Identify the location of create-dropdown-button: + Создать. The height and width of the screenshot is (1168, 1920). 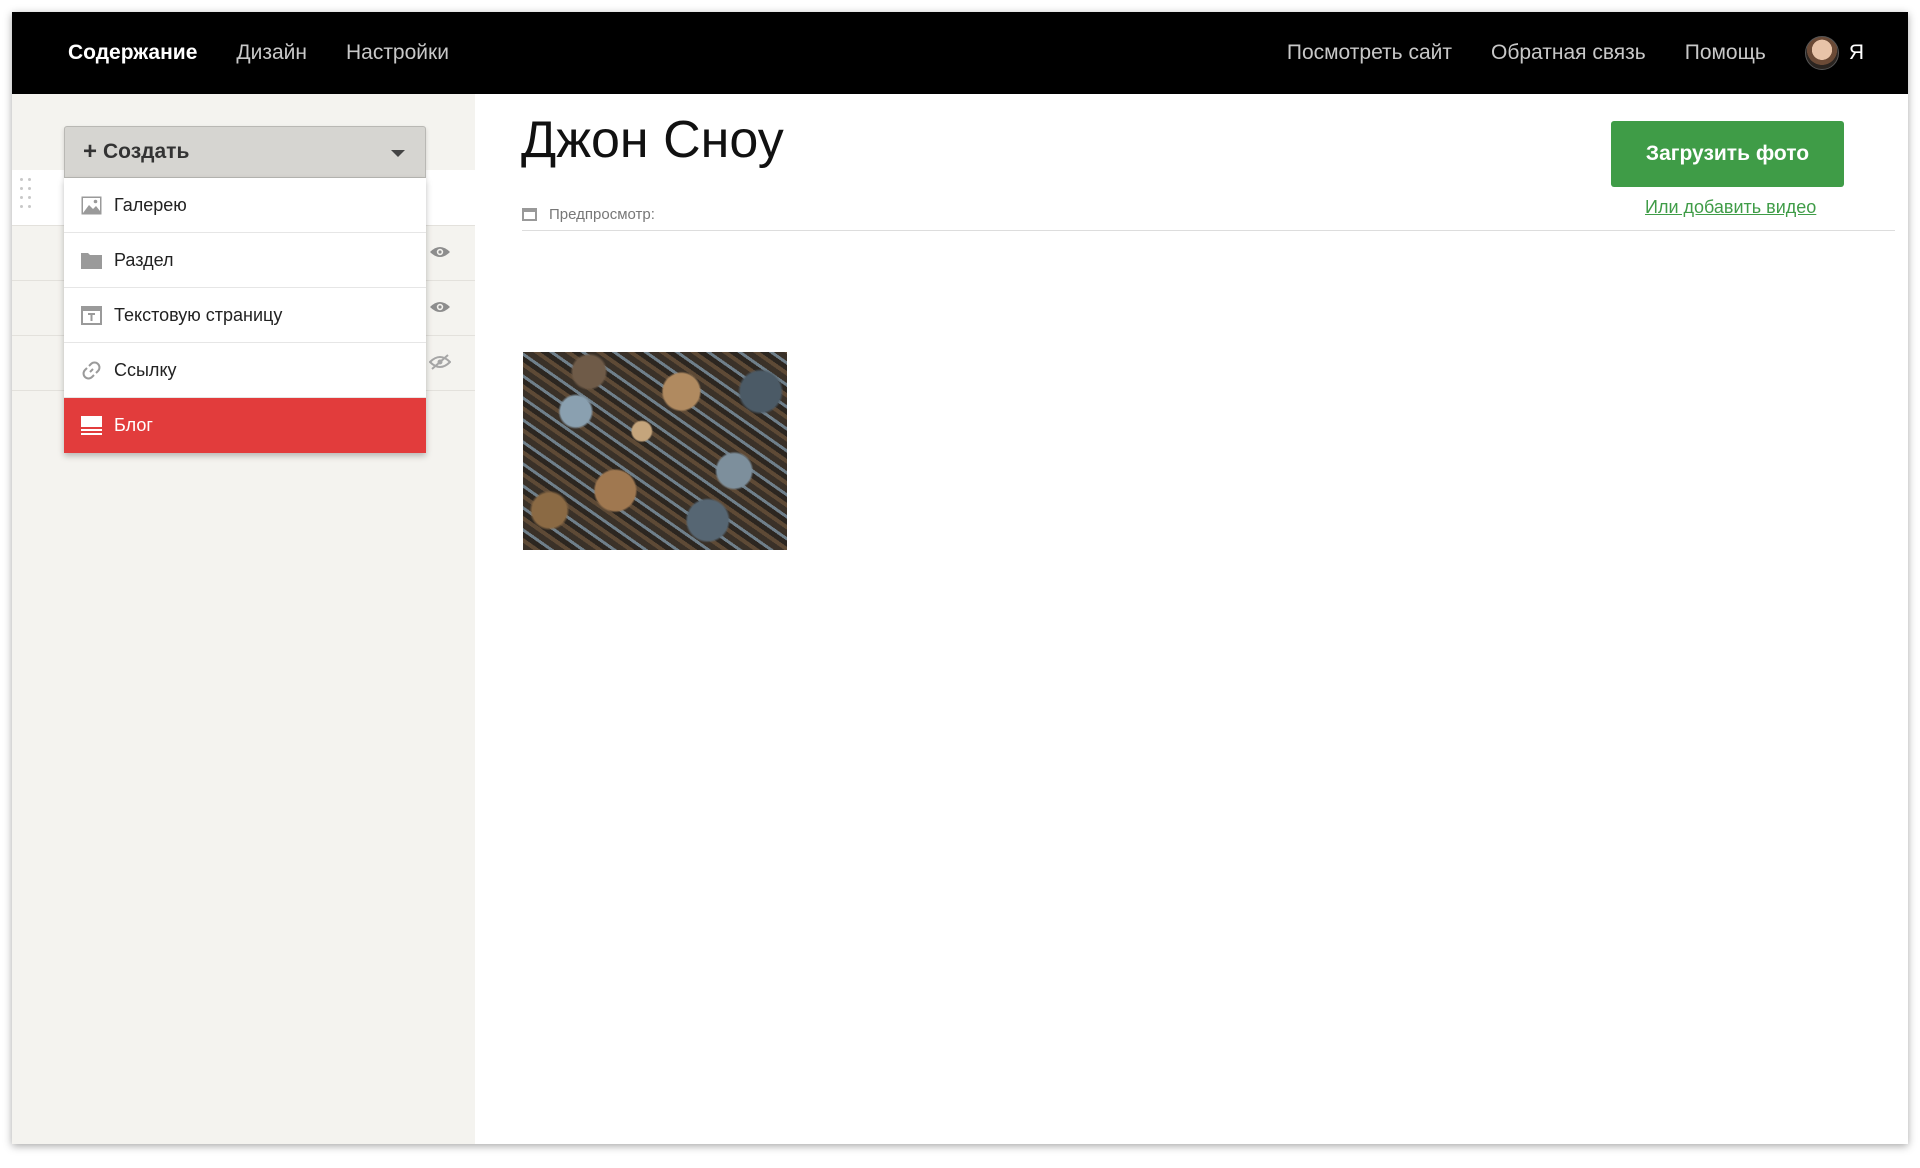
(245, 152).